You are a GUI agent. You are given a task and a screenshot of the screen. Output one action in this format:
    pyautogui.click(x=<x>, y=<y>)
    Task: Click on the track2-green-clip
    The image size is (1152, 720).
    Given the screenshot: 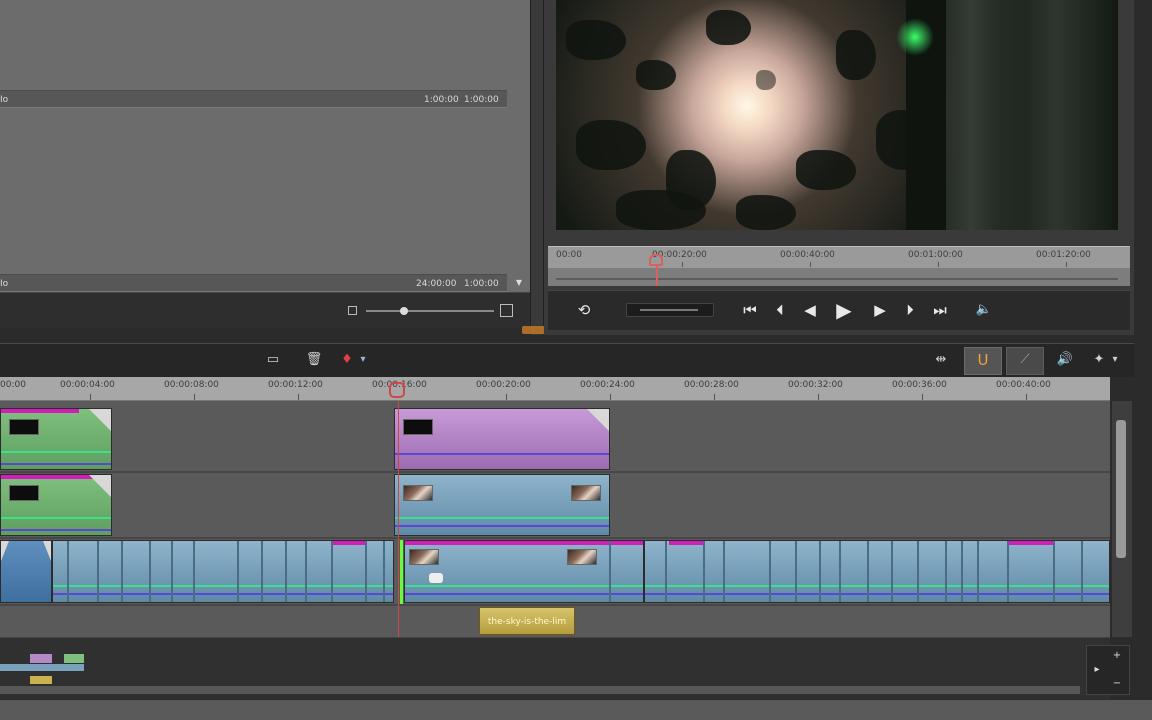 What is the action you would take?
    pyautogui.click(x=56, y=505)
    